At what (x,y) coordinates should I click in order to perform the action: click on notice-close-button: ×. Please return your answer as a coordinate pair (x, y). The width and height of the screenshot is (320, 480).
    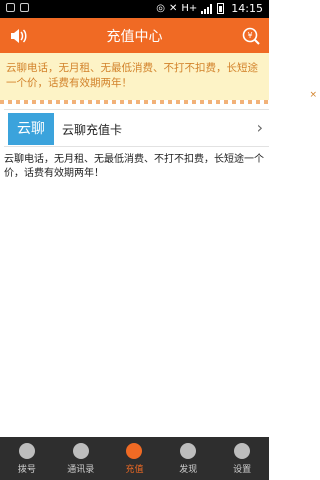
    Looking at the image, I should click on (313, 95).